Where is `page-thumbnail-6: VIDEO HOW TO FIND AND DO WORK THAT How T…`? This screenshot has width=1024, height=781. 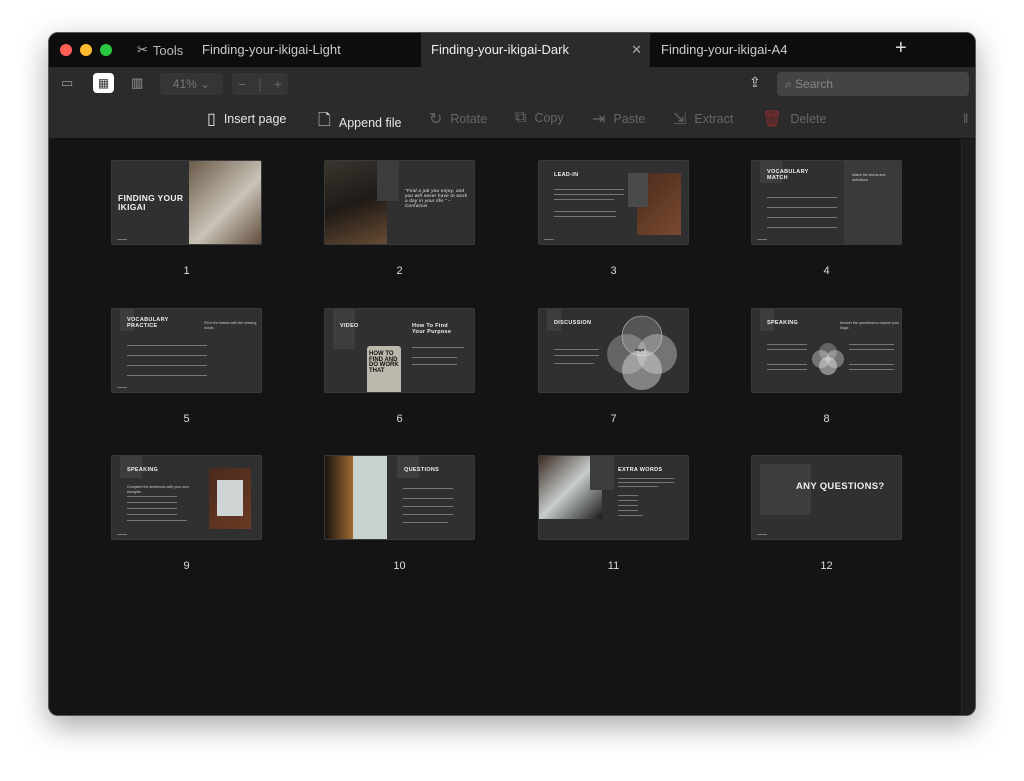
page-thumbnail-6: VIDEO HOW TO FIND AND DO WORK THAT How T… is located at coordinates (399, 366).